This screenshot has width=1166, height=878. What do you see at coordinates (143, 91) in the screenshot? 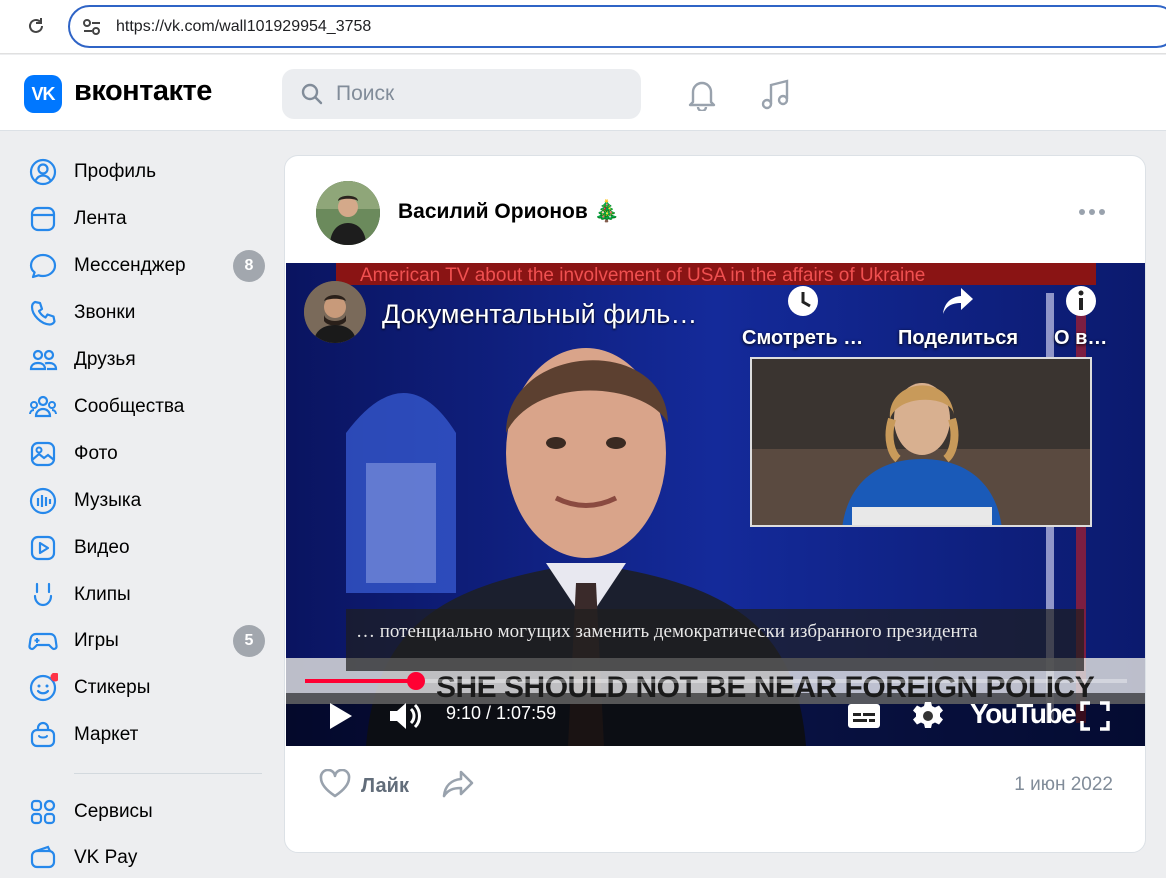
I see `vk-wordmark: вконтакте` at bounding box center [143, 91].